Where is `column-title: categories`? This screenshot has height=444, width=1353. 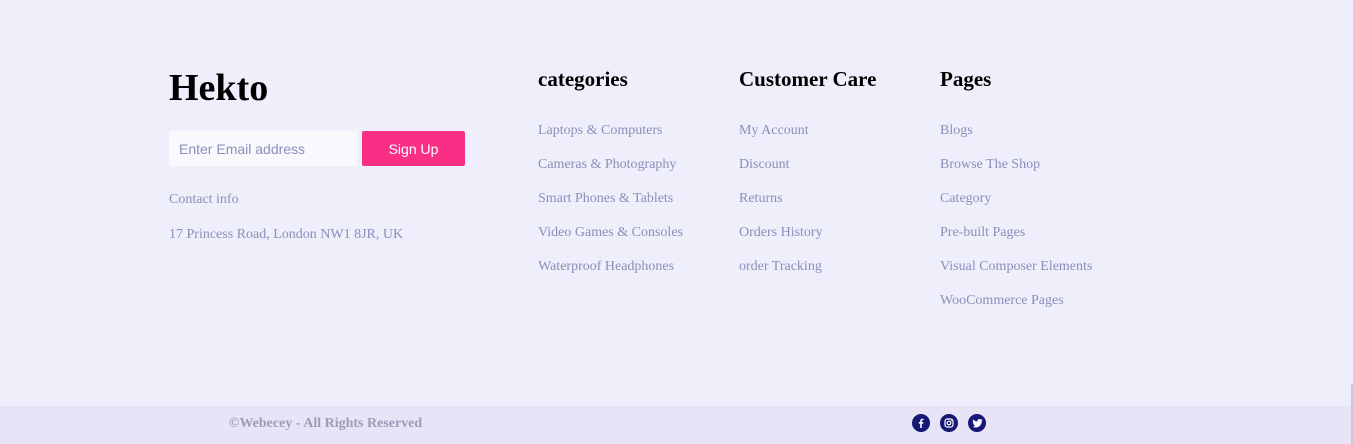
column-title: categories is located at coordinates (583, 79).